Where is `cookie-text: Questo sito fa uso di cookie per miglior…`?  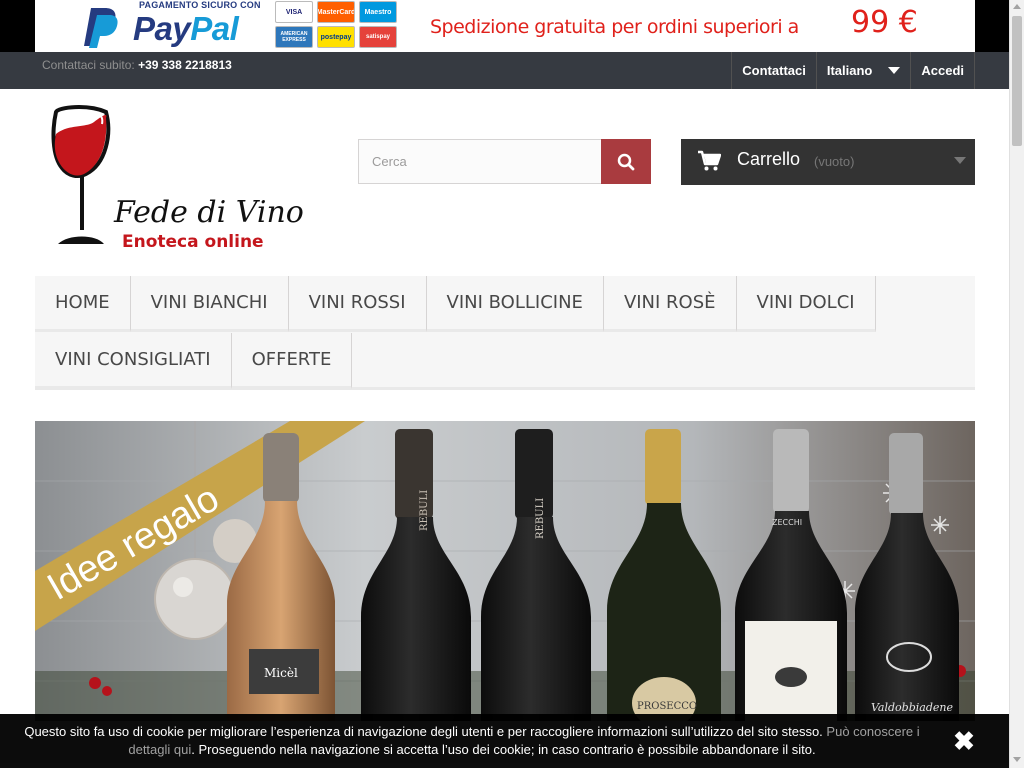
cookie-text: Questo sito fa uso di cookie per miglior… is located at coordinates (472, 741).